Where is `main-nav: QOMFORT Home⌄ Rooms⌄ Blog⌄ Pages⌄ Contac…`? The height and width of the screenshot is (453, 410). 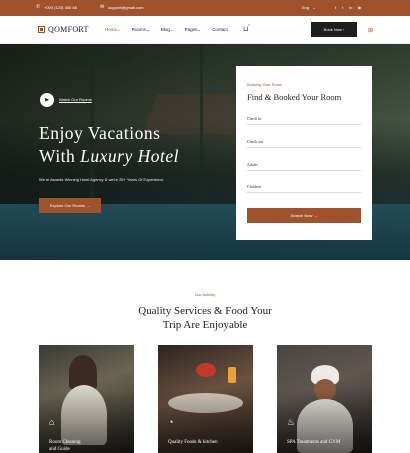 main-nav: QOMFORT Home⌄ Rooms⌄ Blog⌄ Pages⌄ Contac… is located at coordinates (205, 30).